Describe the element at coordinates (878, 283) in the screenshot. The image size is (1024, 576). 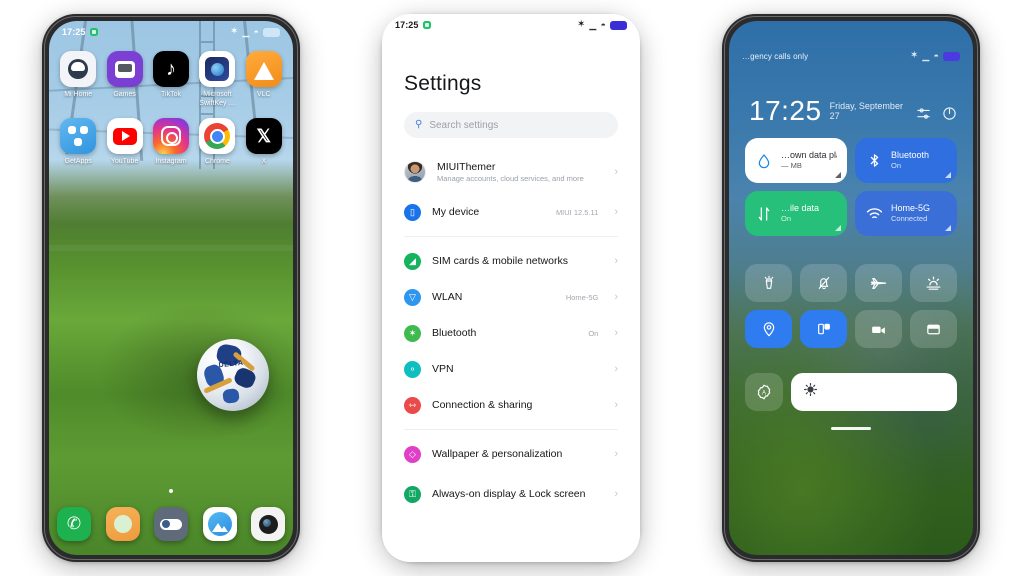
I see `toggle-airplane-mode` at that location.